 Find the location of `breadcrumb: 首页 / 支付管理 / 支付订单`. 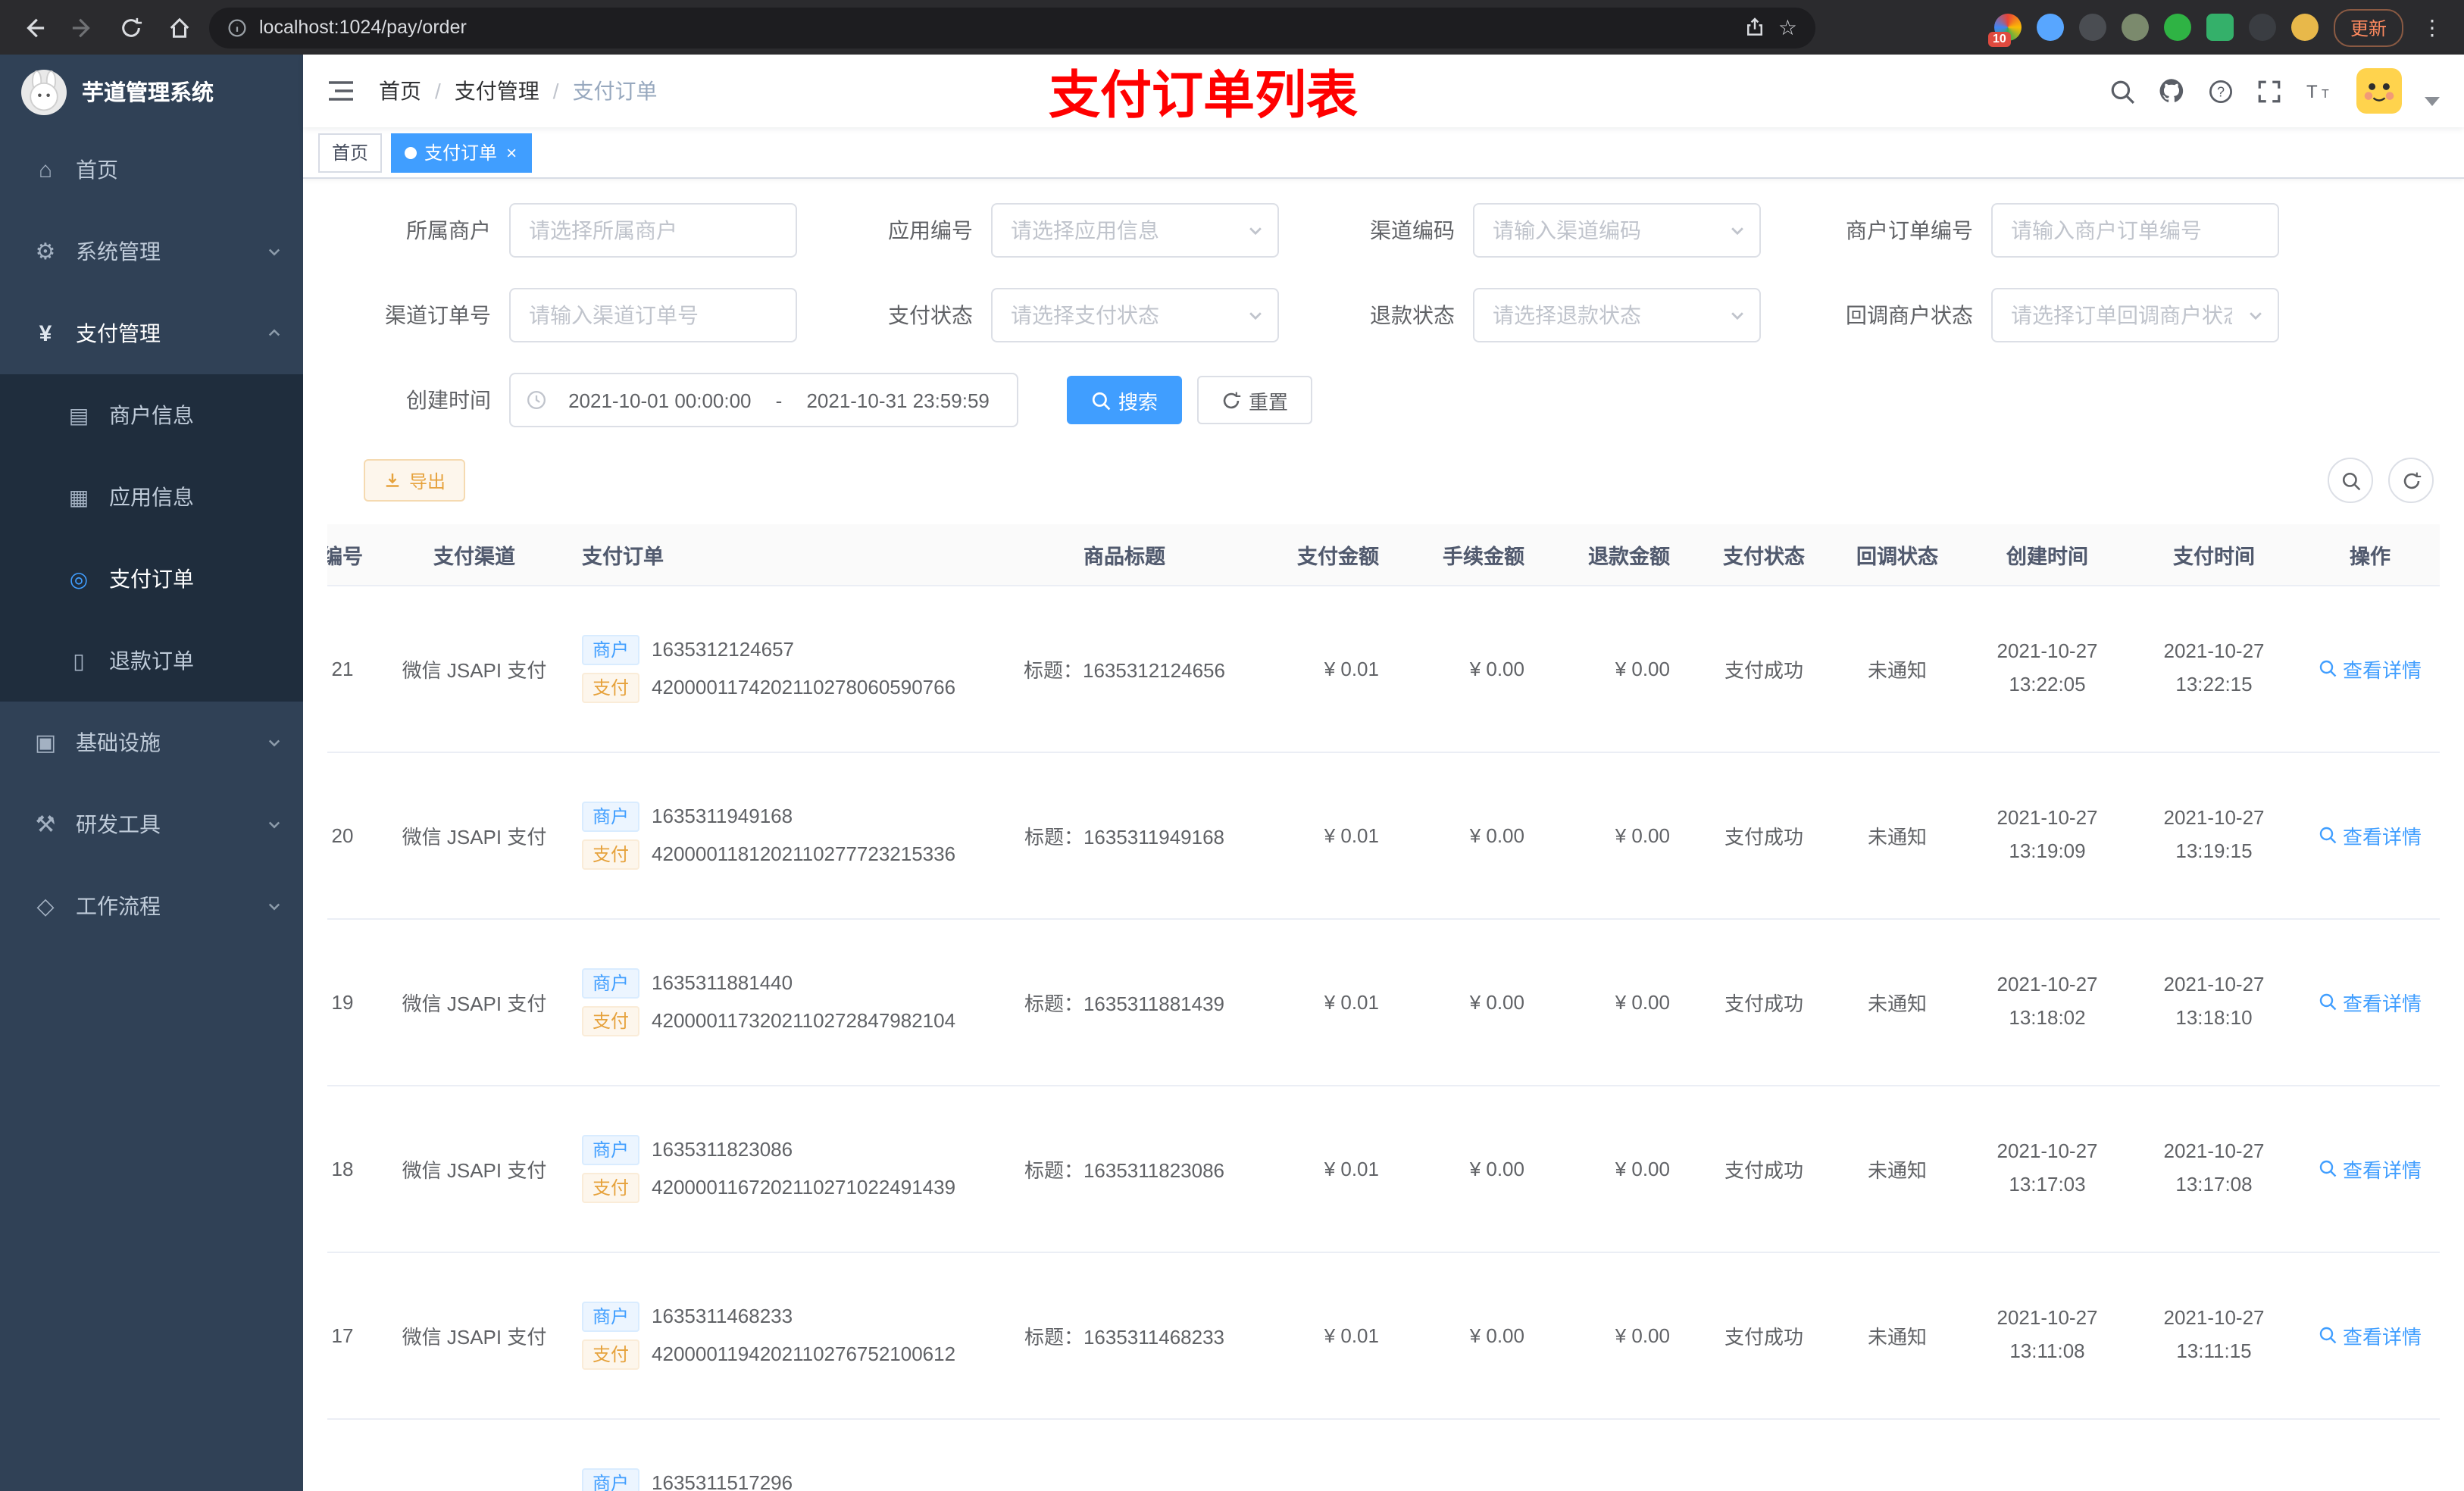

breadcrumb: 首页 / 支付管理 / 支付订单 is located at coordinates (518, 91).